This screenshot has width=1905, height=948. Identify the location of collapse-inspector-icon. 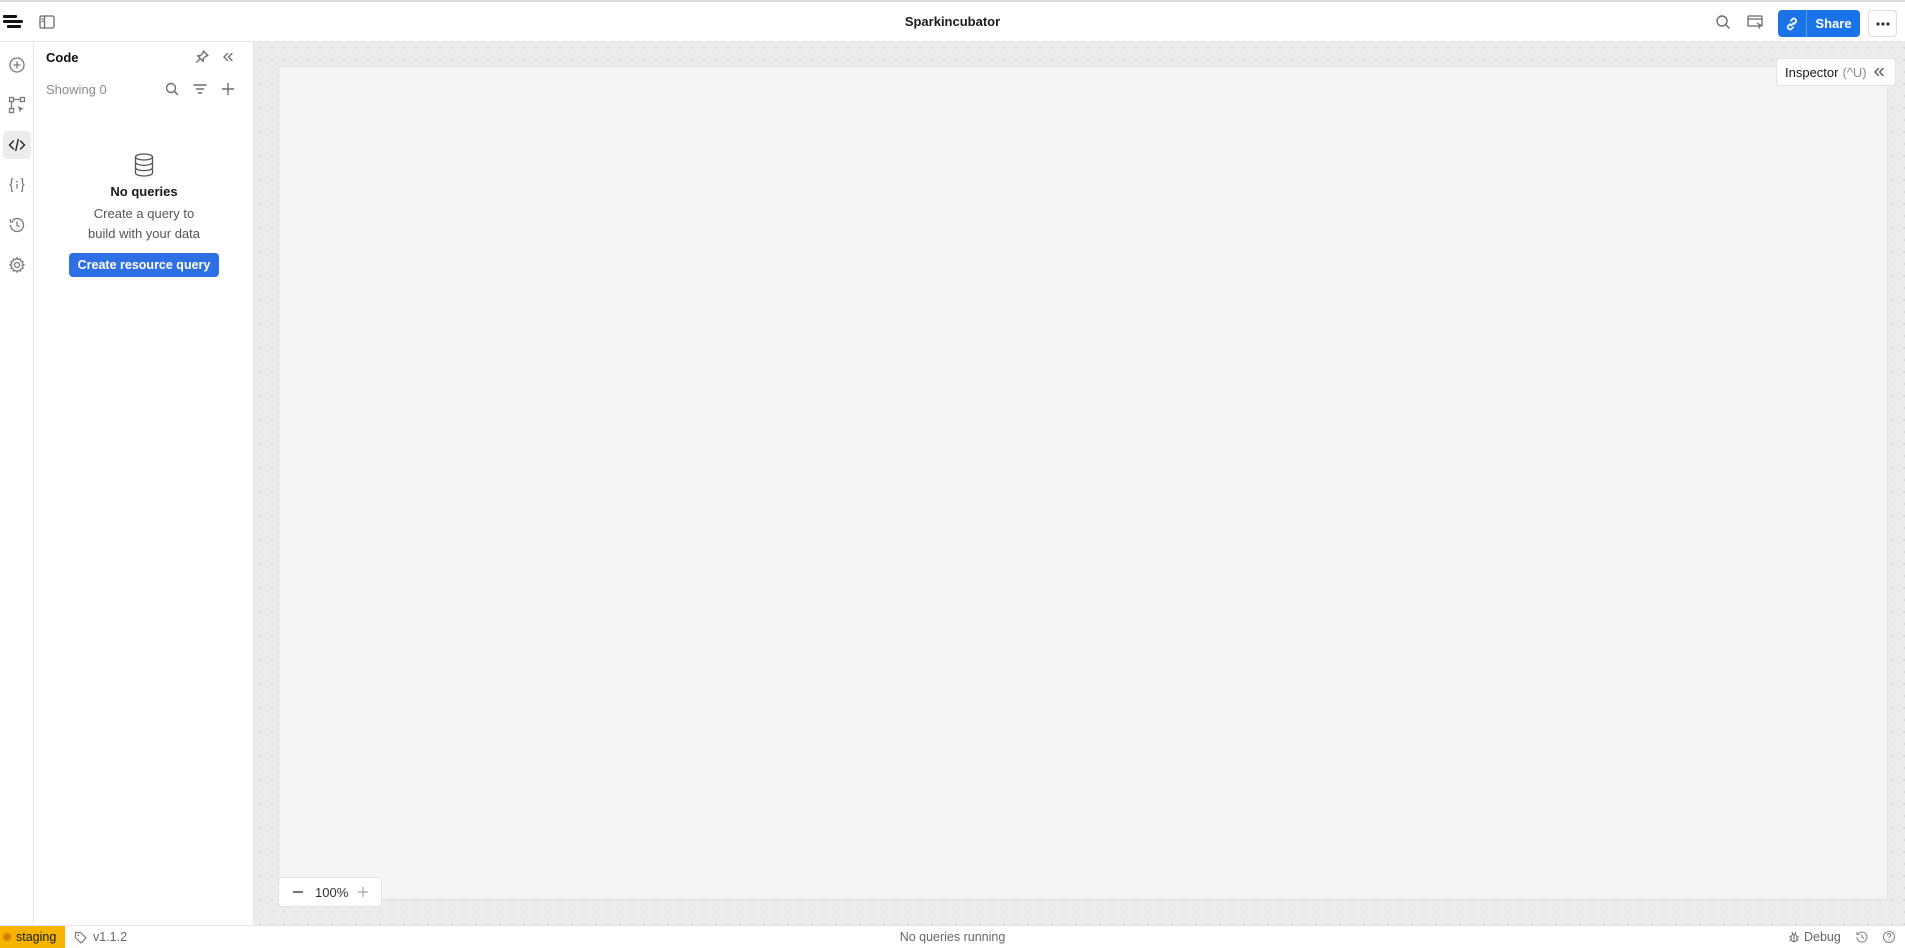
(1879, 72).